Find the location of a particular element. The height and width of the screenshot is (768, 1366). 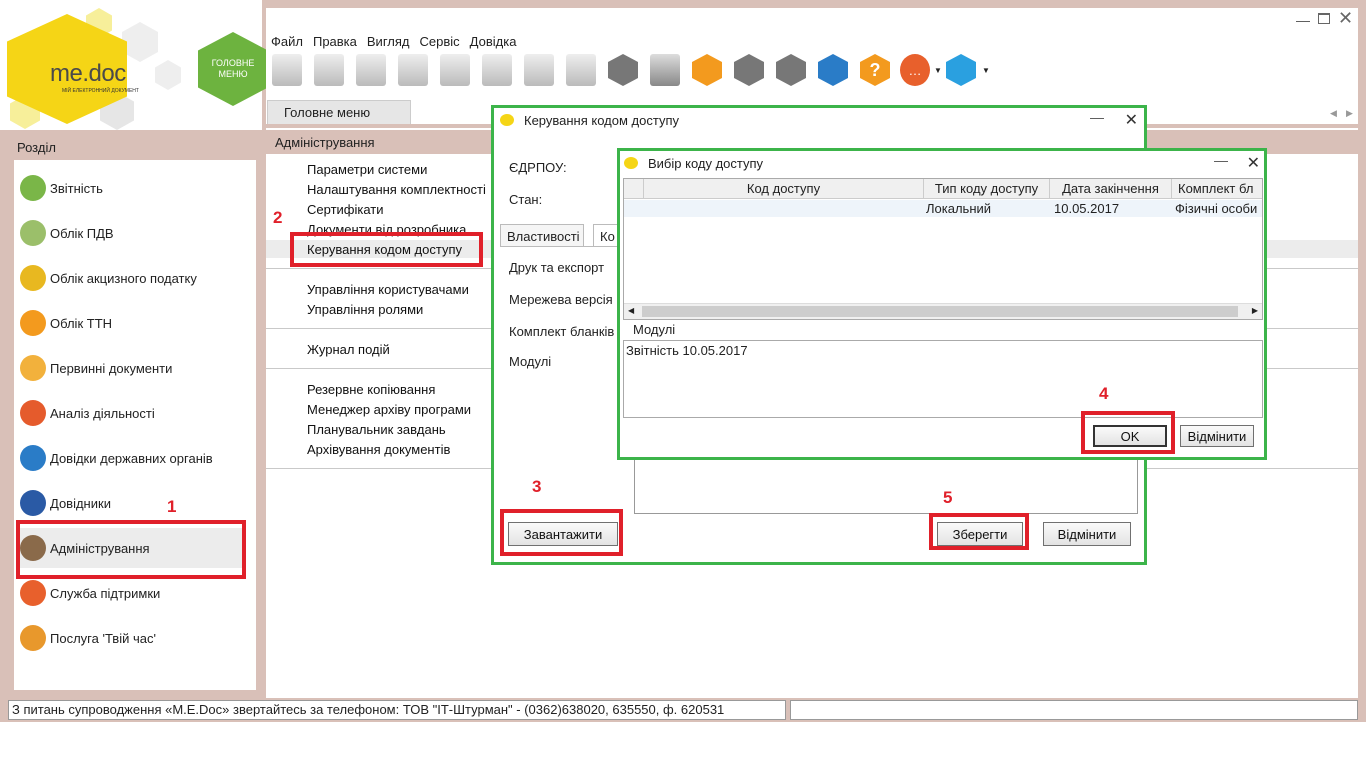

ttn-icon is located at coordinates (33, 323).